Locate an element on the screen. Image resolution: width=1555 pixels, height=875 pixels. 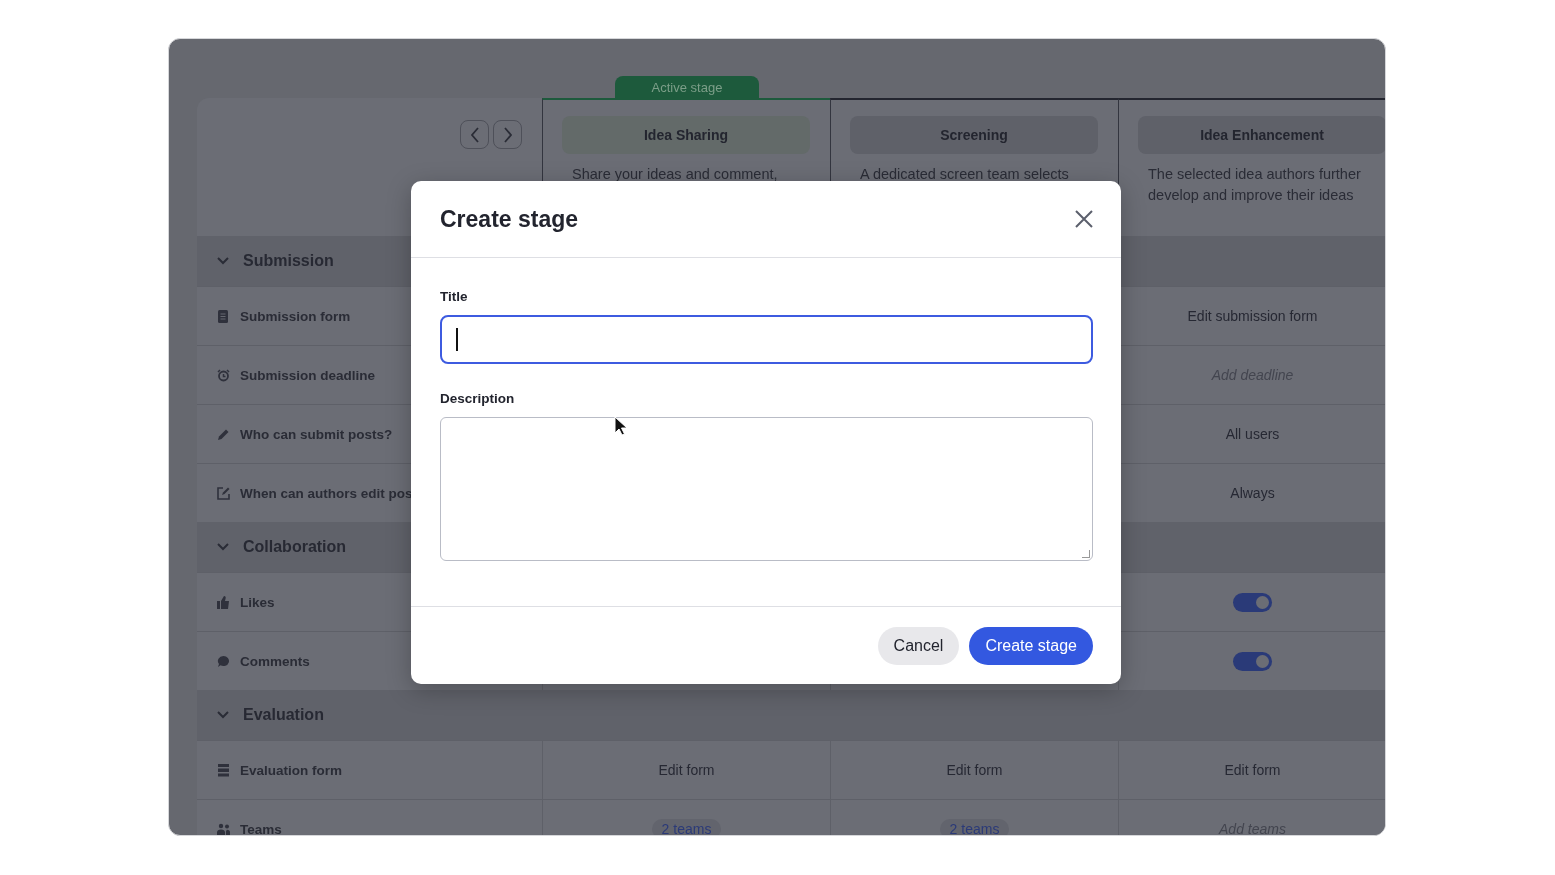
section-title: Evaluation is located at coordinates (283, 715).